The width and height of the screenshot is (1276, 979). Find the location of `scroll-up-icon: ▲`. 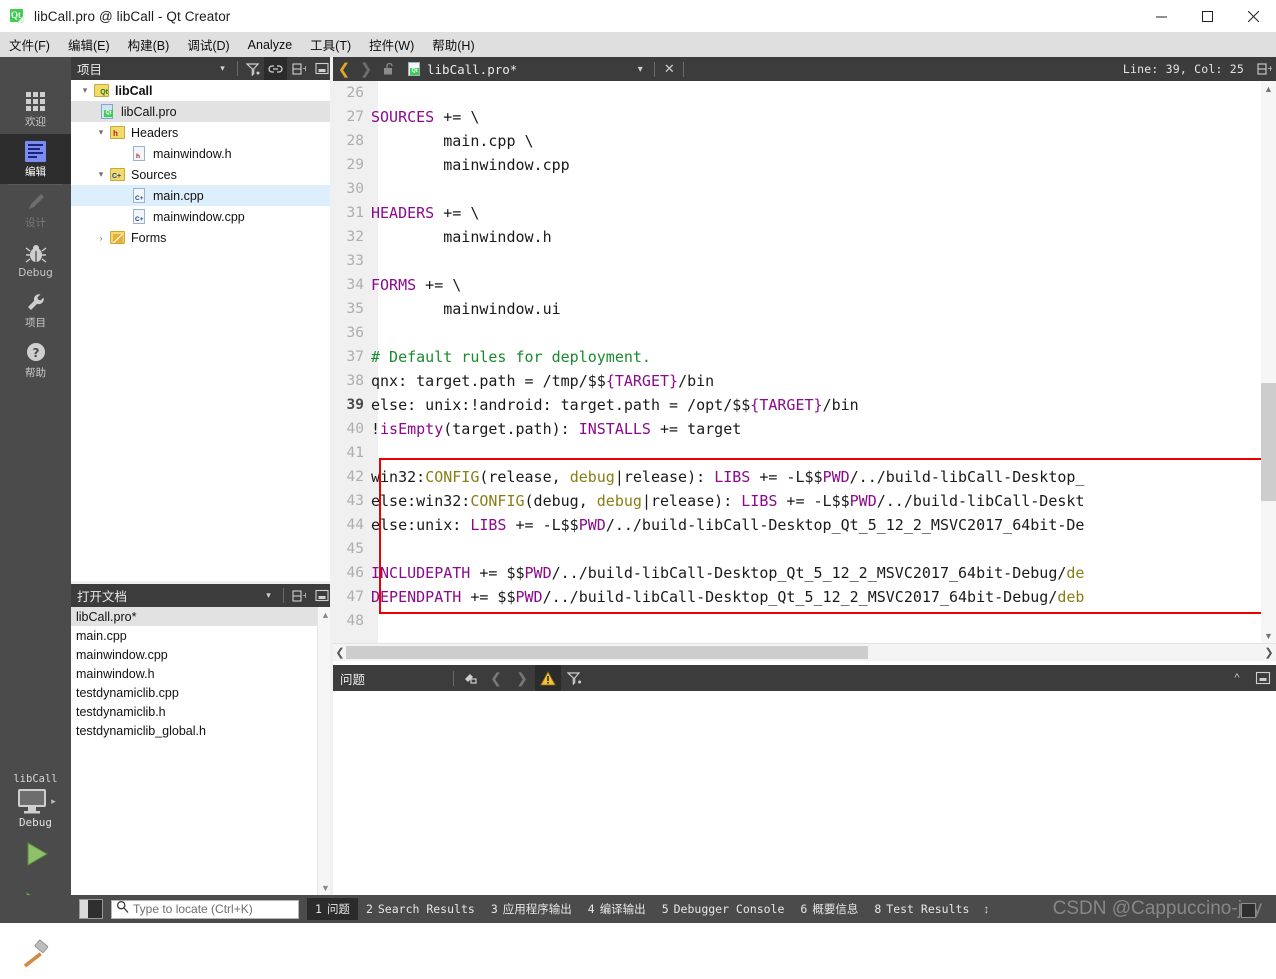

scroll-up-icon: ▲ is located at coordinates (1268, 88).